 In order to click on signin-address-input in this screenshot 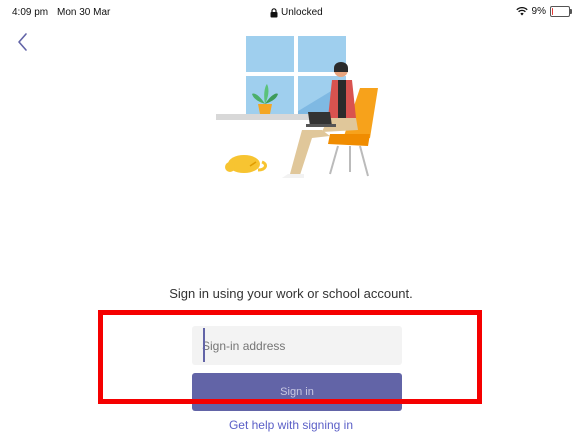, I will do `click(297, 345)`.